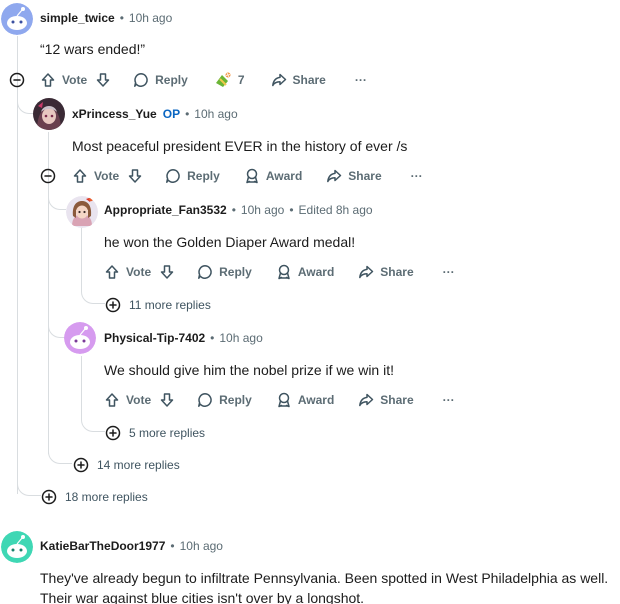 The image size is (620, 604). What do you see at coordinates (154, 338) in the screenshot?
I see `username: Physical-Tip-7402` at bounding box center [154, 338].